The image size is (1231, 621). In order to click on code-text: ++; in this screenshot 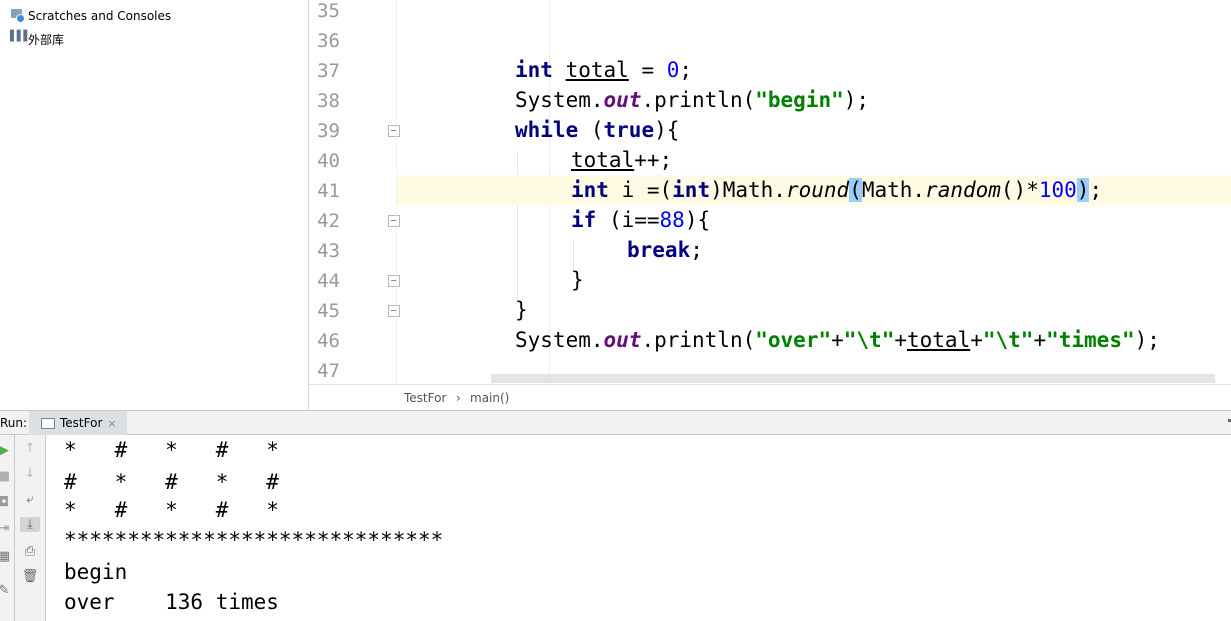, I will do `click(653, 160)`.